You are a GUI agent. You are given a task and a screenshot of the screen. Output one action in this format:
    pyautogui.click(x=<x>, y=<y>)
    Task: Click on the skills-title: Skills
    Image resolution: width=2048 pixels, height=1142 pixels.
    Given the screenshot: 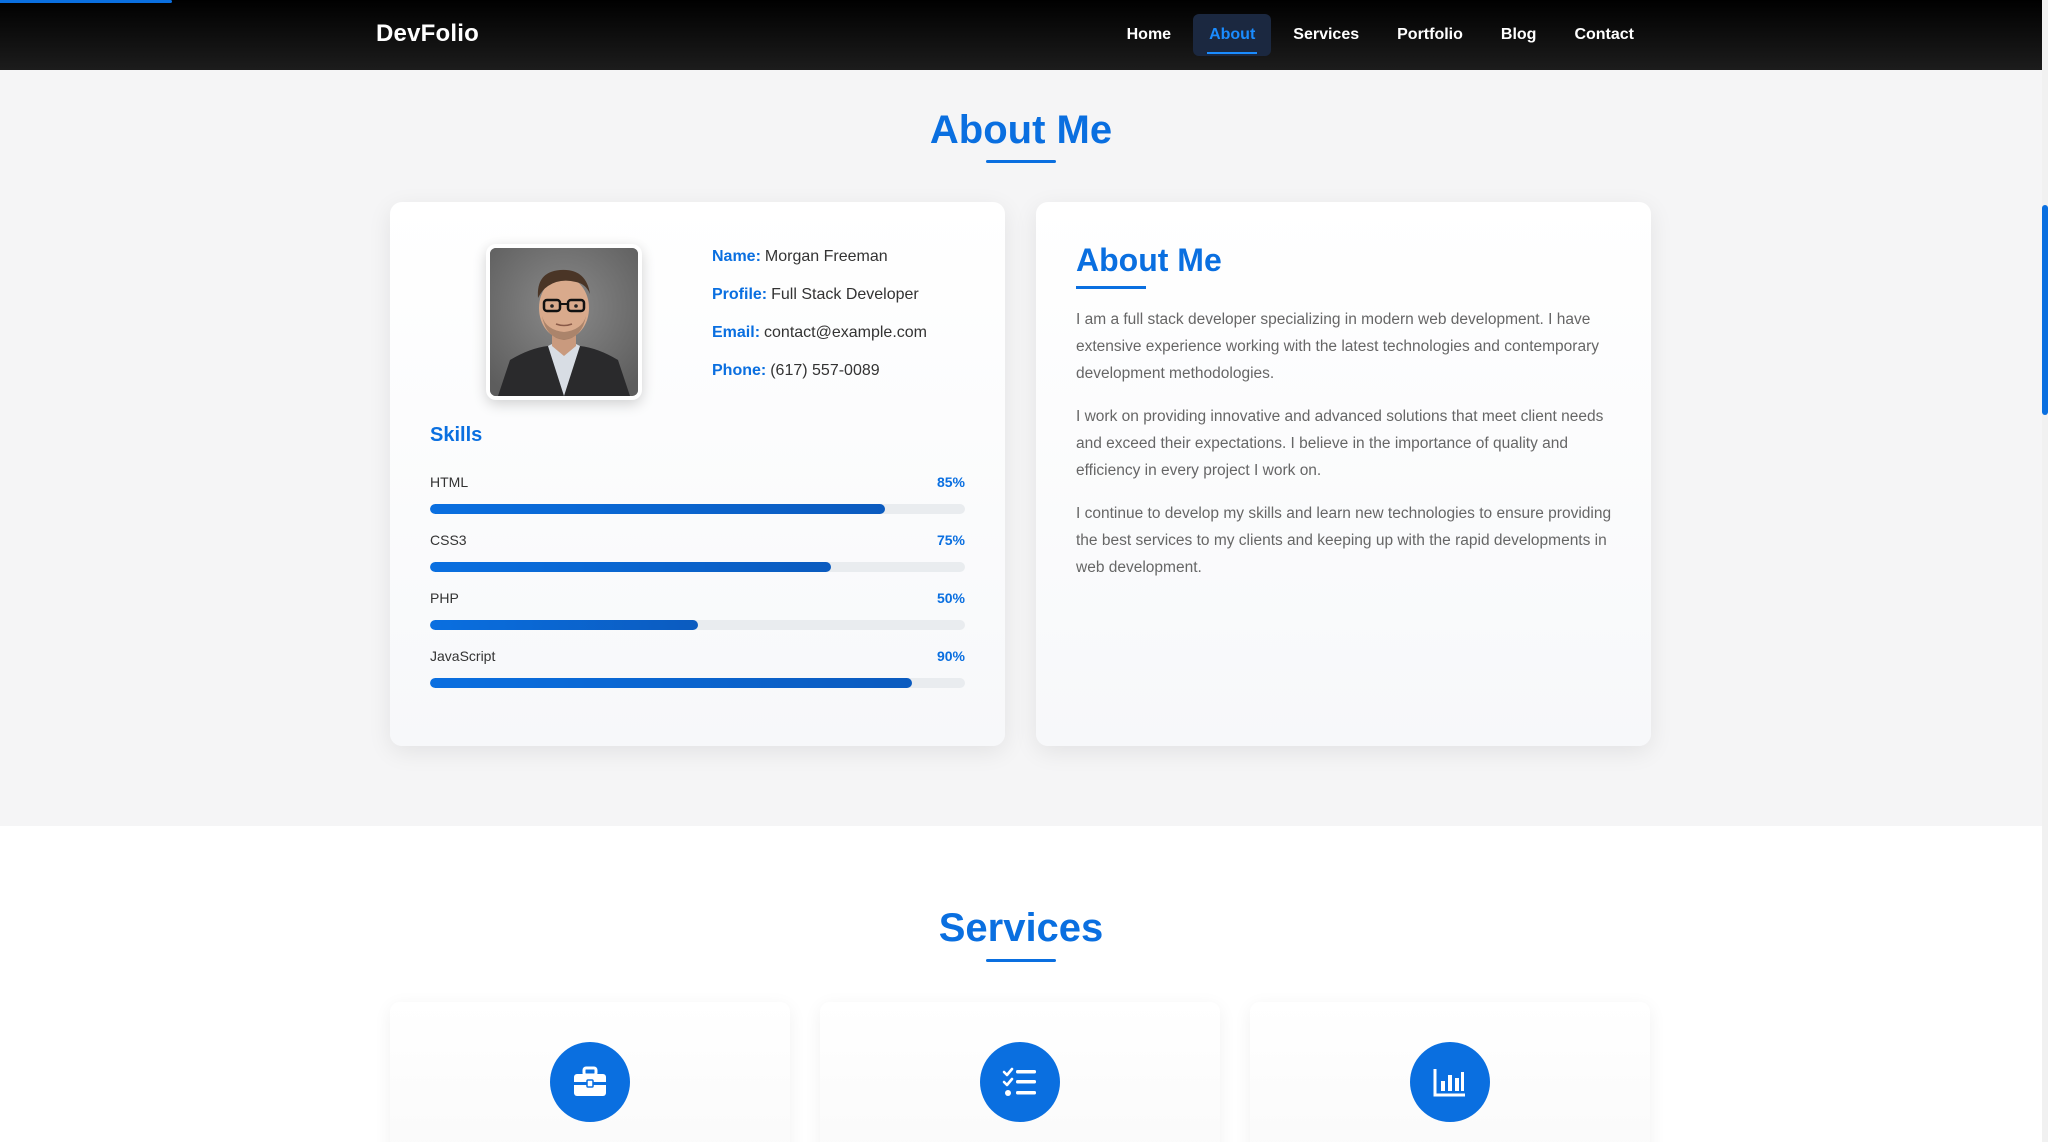 What is the action you would take?
    pyautogui.click(x=456, y=435)
    